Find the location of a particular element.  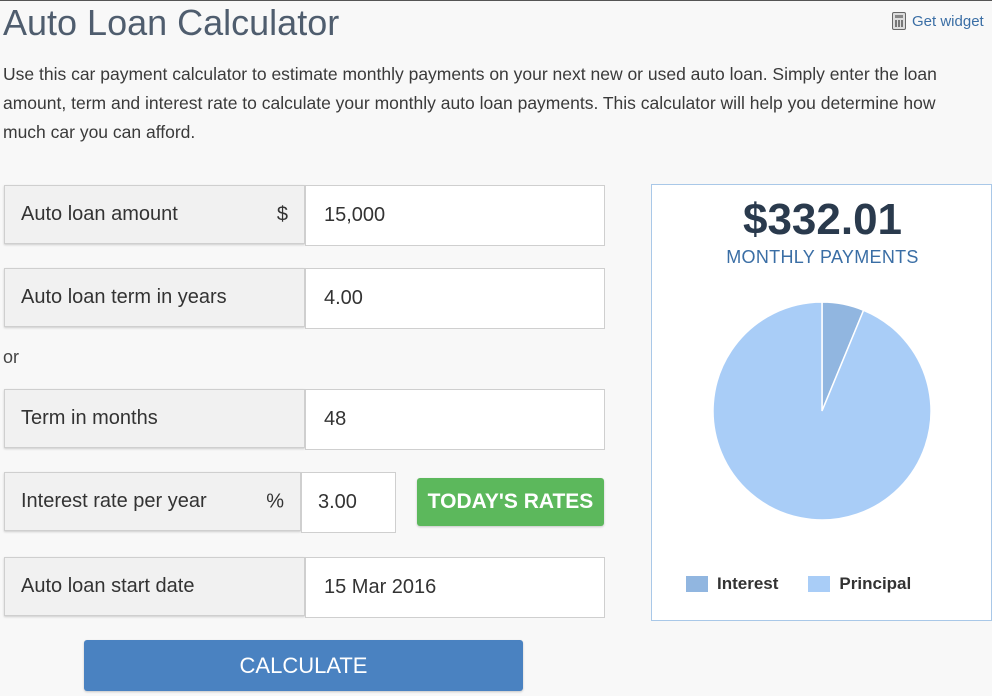

loan-amount-label: Auto loan amount $ is located at coordinates (154, 214).